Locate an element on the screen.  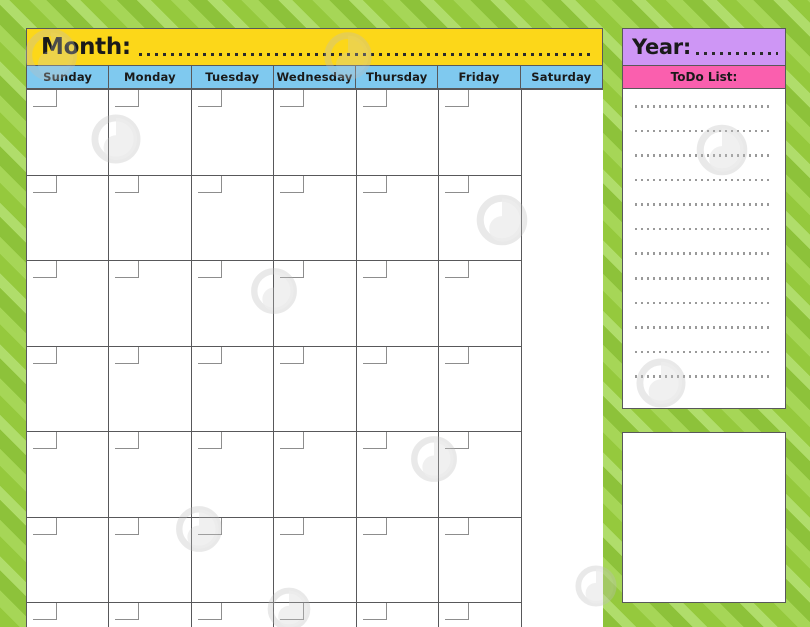
month-write-in-line is located at coordinates (365, 53).